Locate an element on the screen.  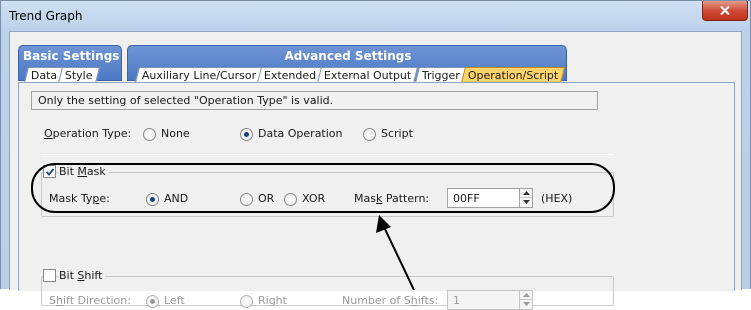
arrow-down-icon is located at coordinates (526, 304).